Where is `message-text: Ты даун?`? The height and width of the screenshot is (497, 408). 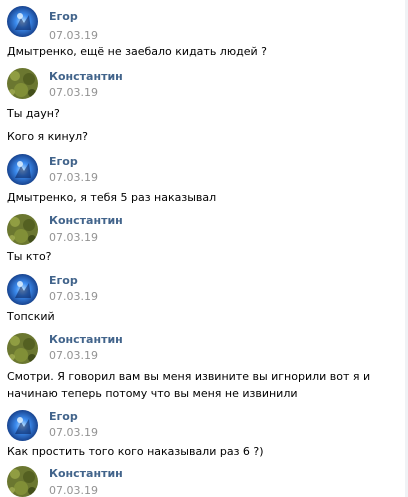 message-text: Ты даун? is located at coordinates (33, 113).